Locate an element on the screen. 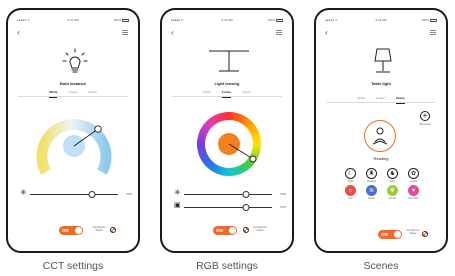 Image resolution: width=455 pixels, height=276 pixels. saturation-value: 70% is located at coordinates (282, 207).